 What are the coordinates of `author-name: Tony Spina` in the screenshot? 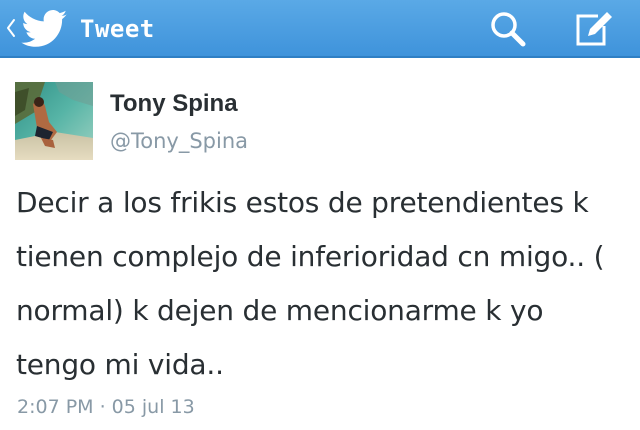 It's located at (174, 104).